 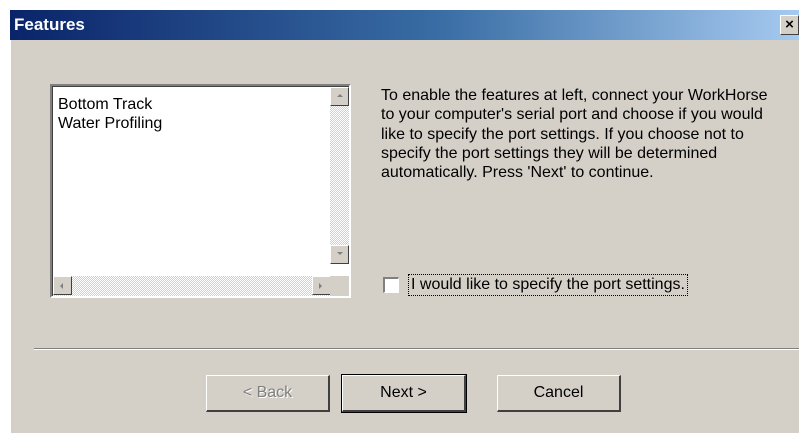 I want to click on arrow-up-icon, so click(x=340, y=95).